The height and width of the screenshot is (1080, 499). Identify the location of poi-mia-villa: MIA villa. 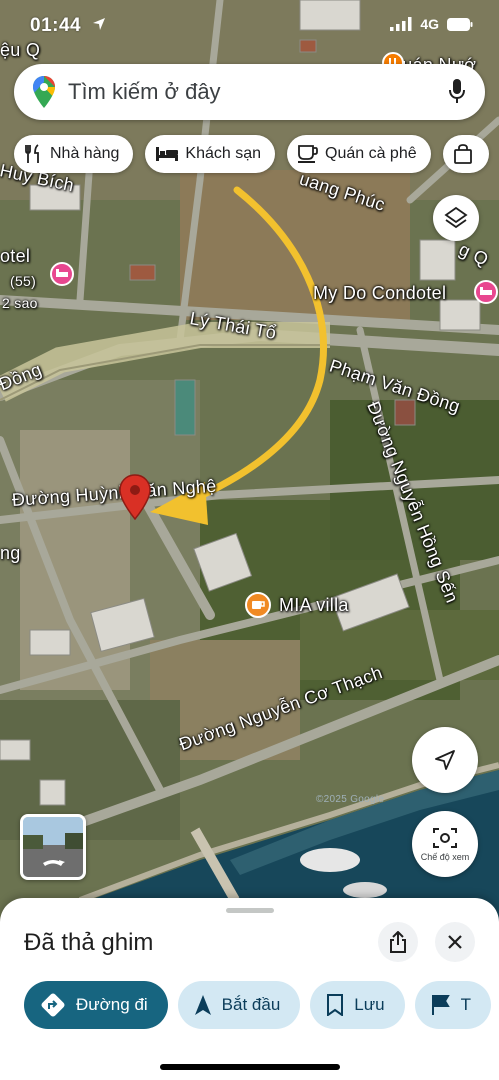
(297, 605).